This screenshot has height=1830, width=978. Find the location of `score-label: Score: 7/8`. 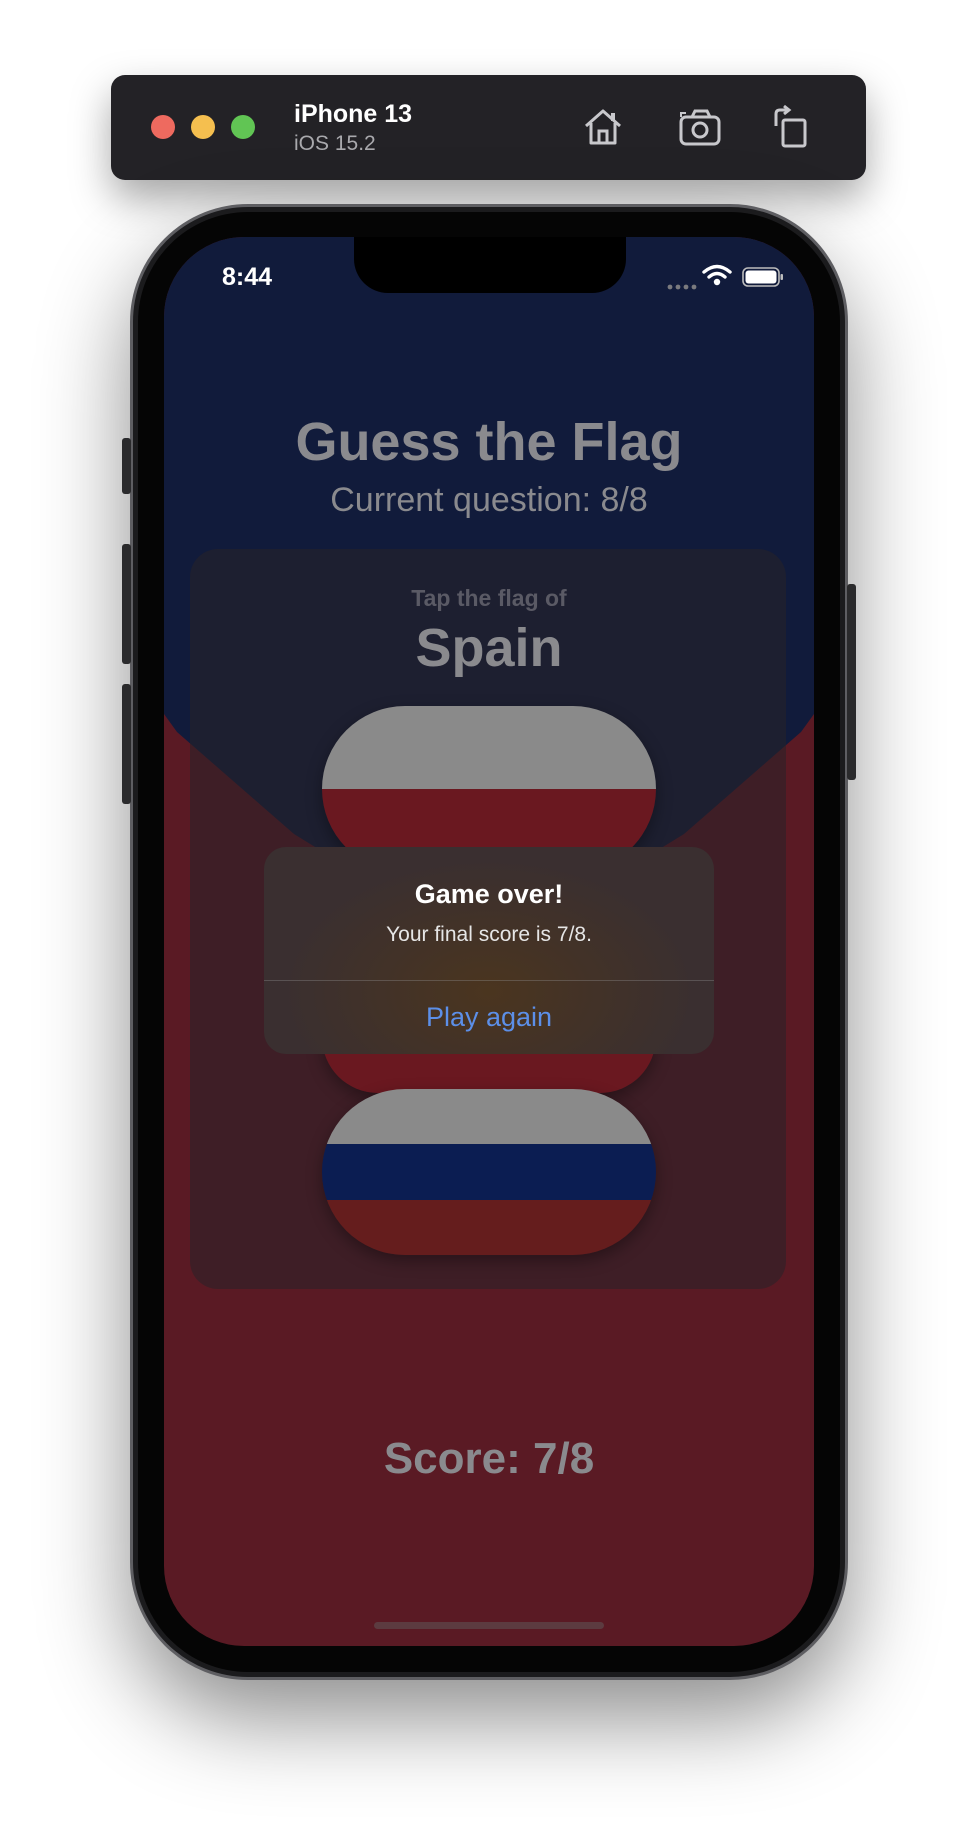

score-label: Score: 7/8 is located at coordinates (489, 1458).